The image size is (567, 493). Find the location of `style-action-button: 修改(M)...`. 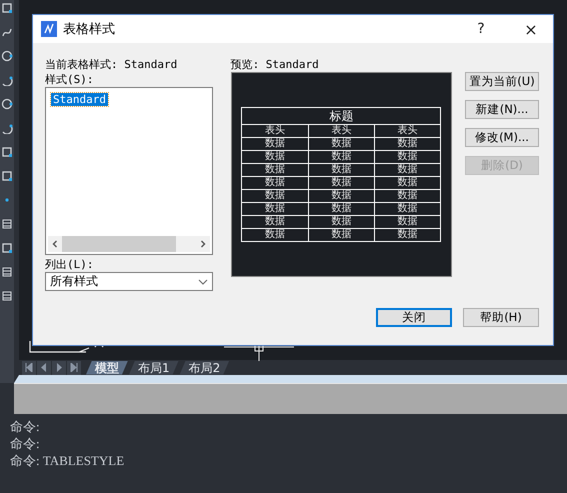

style-action-button: 修改(M)... is located at coordinates (502, 137).